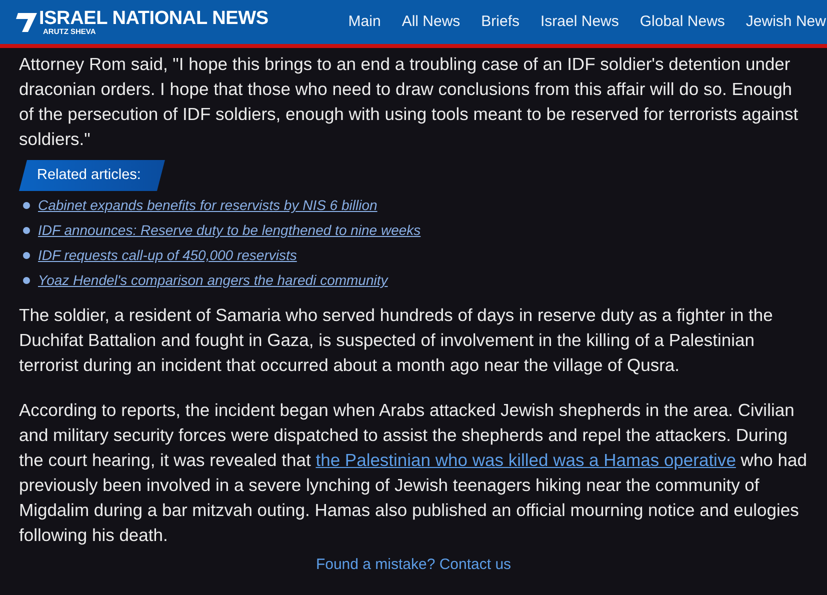 Image resolution: width=827 pixels, height=595 pixels. I want to click on related-article-link: Yoaz Hendel's comparison angers the haredi community, so click(213, 280).